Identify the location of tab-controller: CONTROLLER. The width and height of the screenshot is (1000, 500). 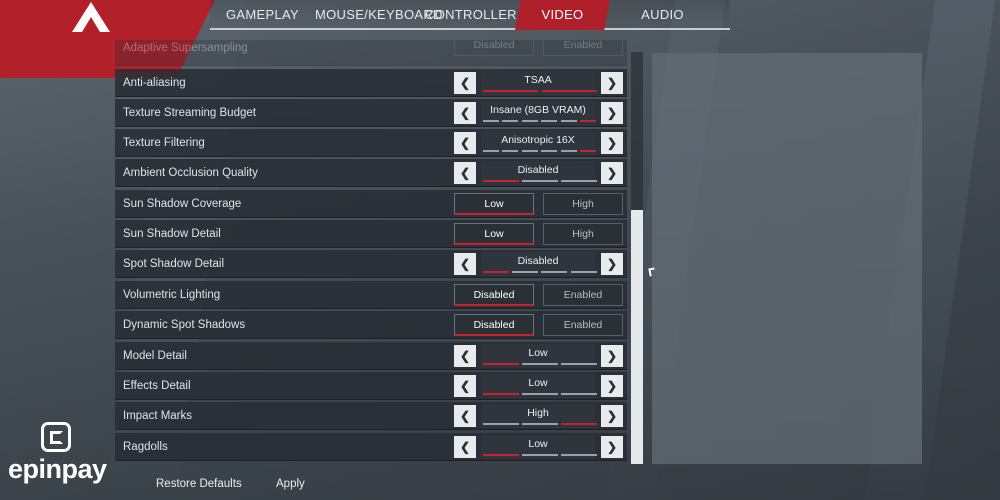
(471, 15).